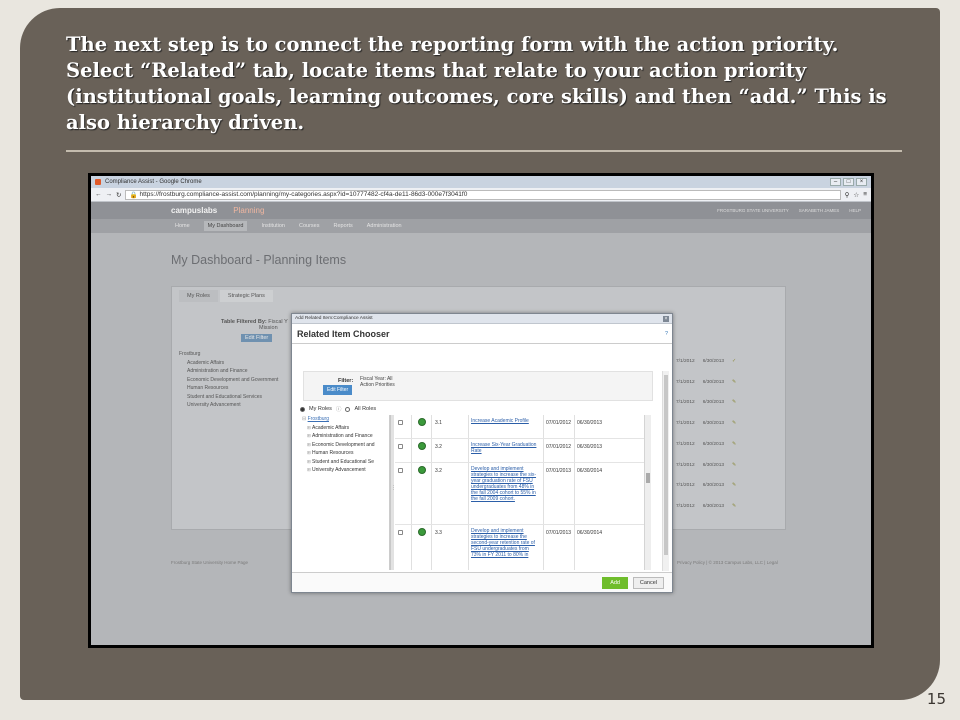  What do you see at coordinates (666, 465) in the screenshot?
I see `dialog-scroll-thumb` at bounding box center [666, 465].